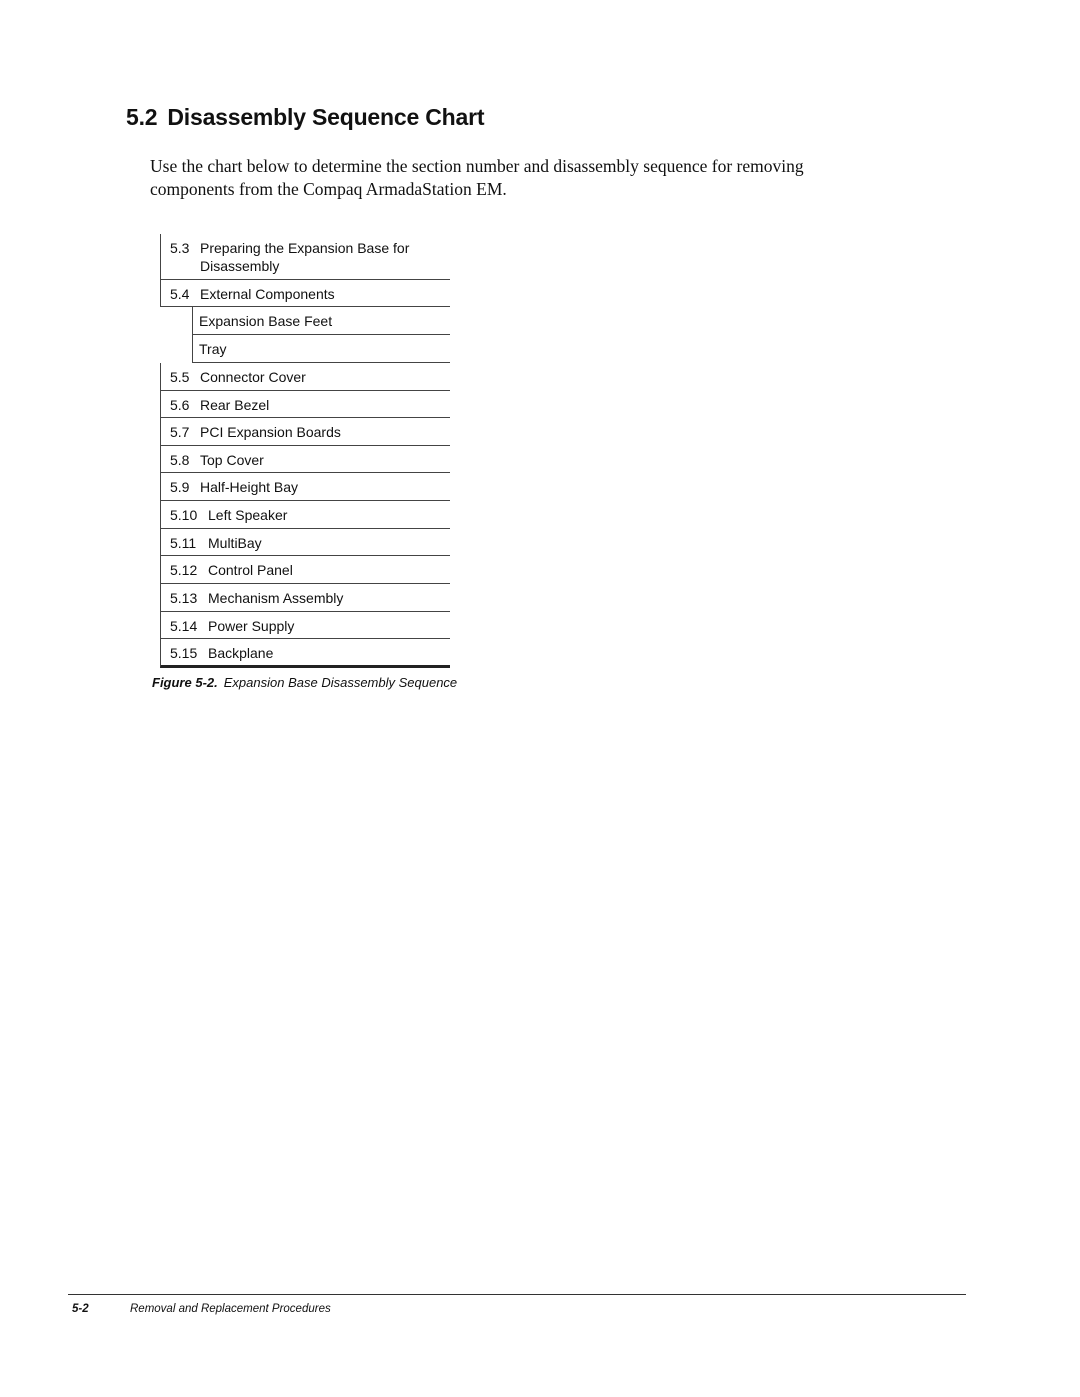 This screenshot has width=1080, height=1397. I want to click on component-label: Tray, so click(213, 349).